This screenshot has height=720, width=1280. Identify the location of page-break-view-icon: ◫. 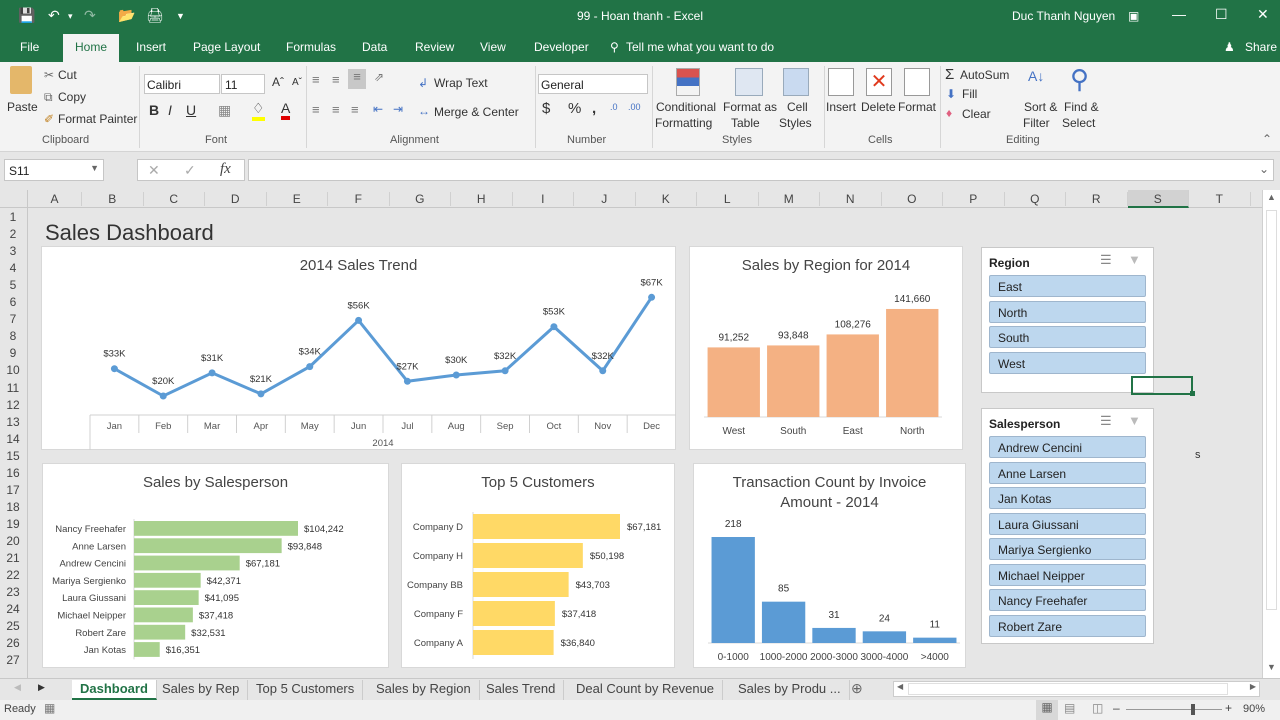
(1097, 708).